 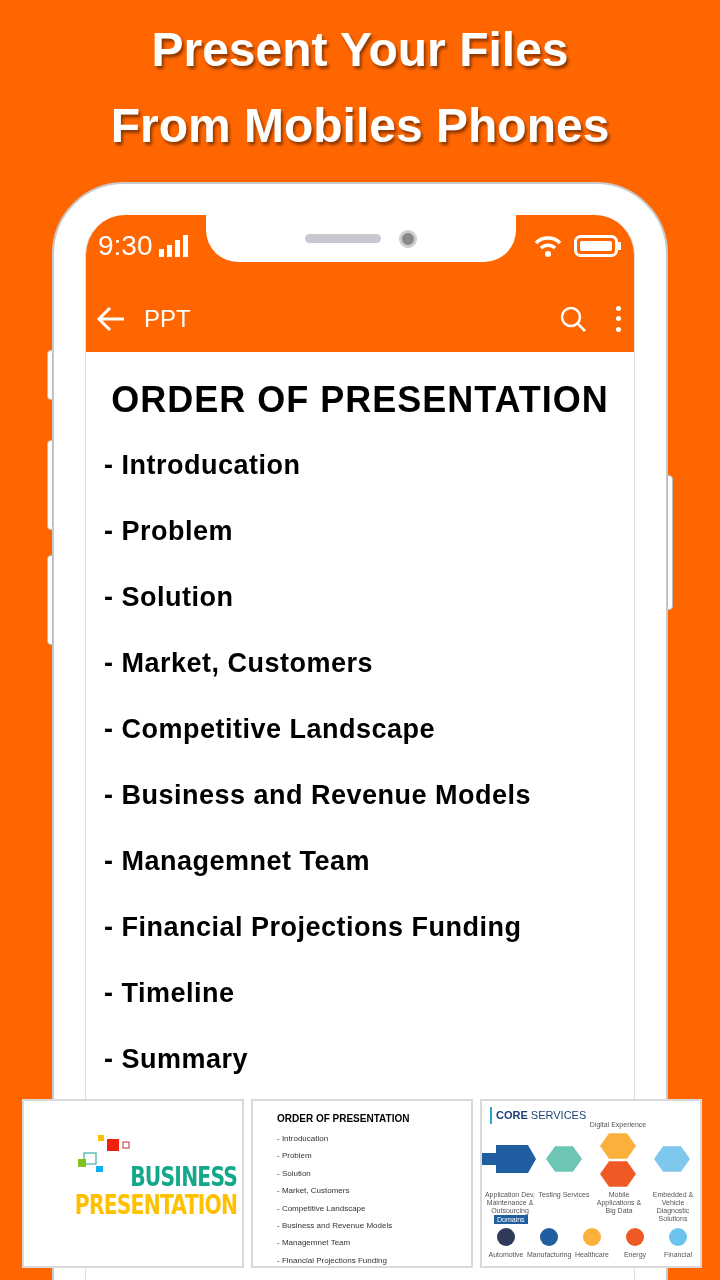 I want to click on app-title: PPT, so click(x=168, y=318).